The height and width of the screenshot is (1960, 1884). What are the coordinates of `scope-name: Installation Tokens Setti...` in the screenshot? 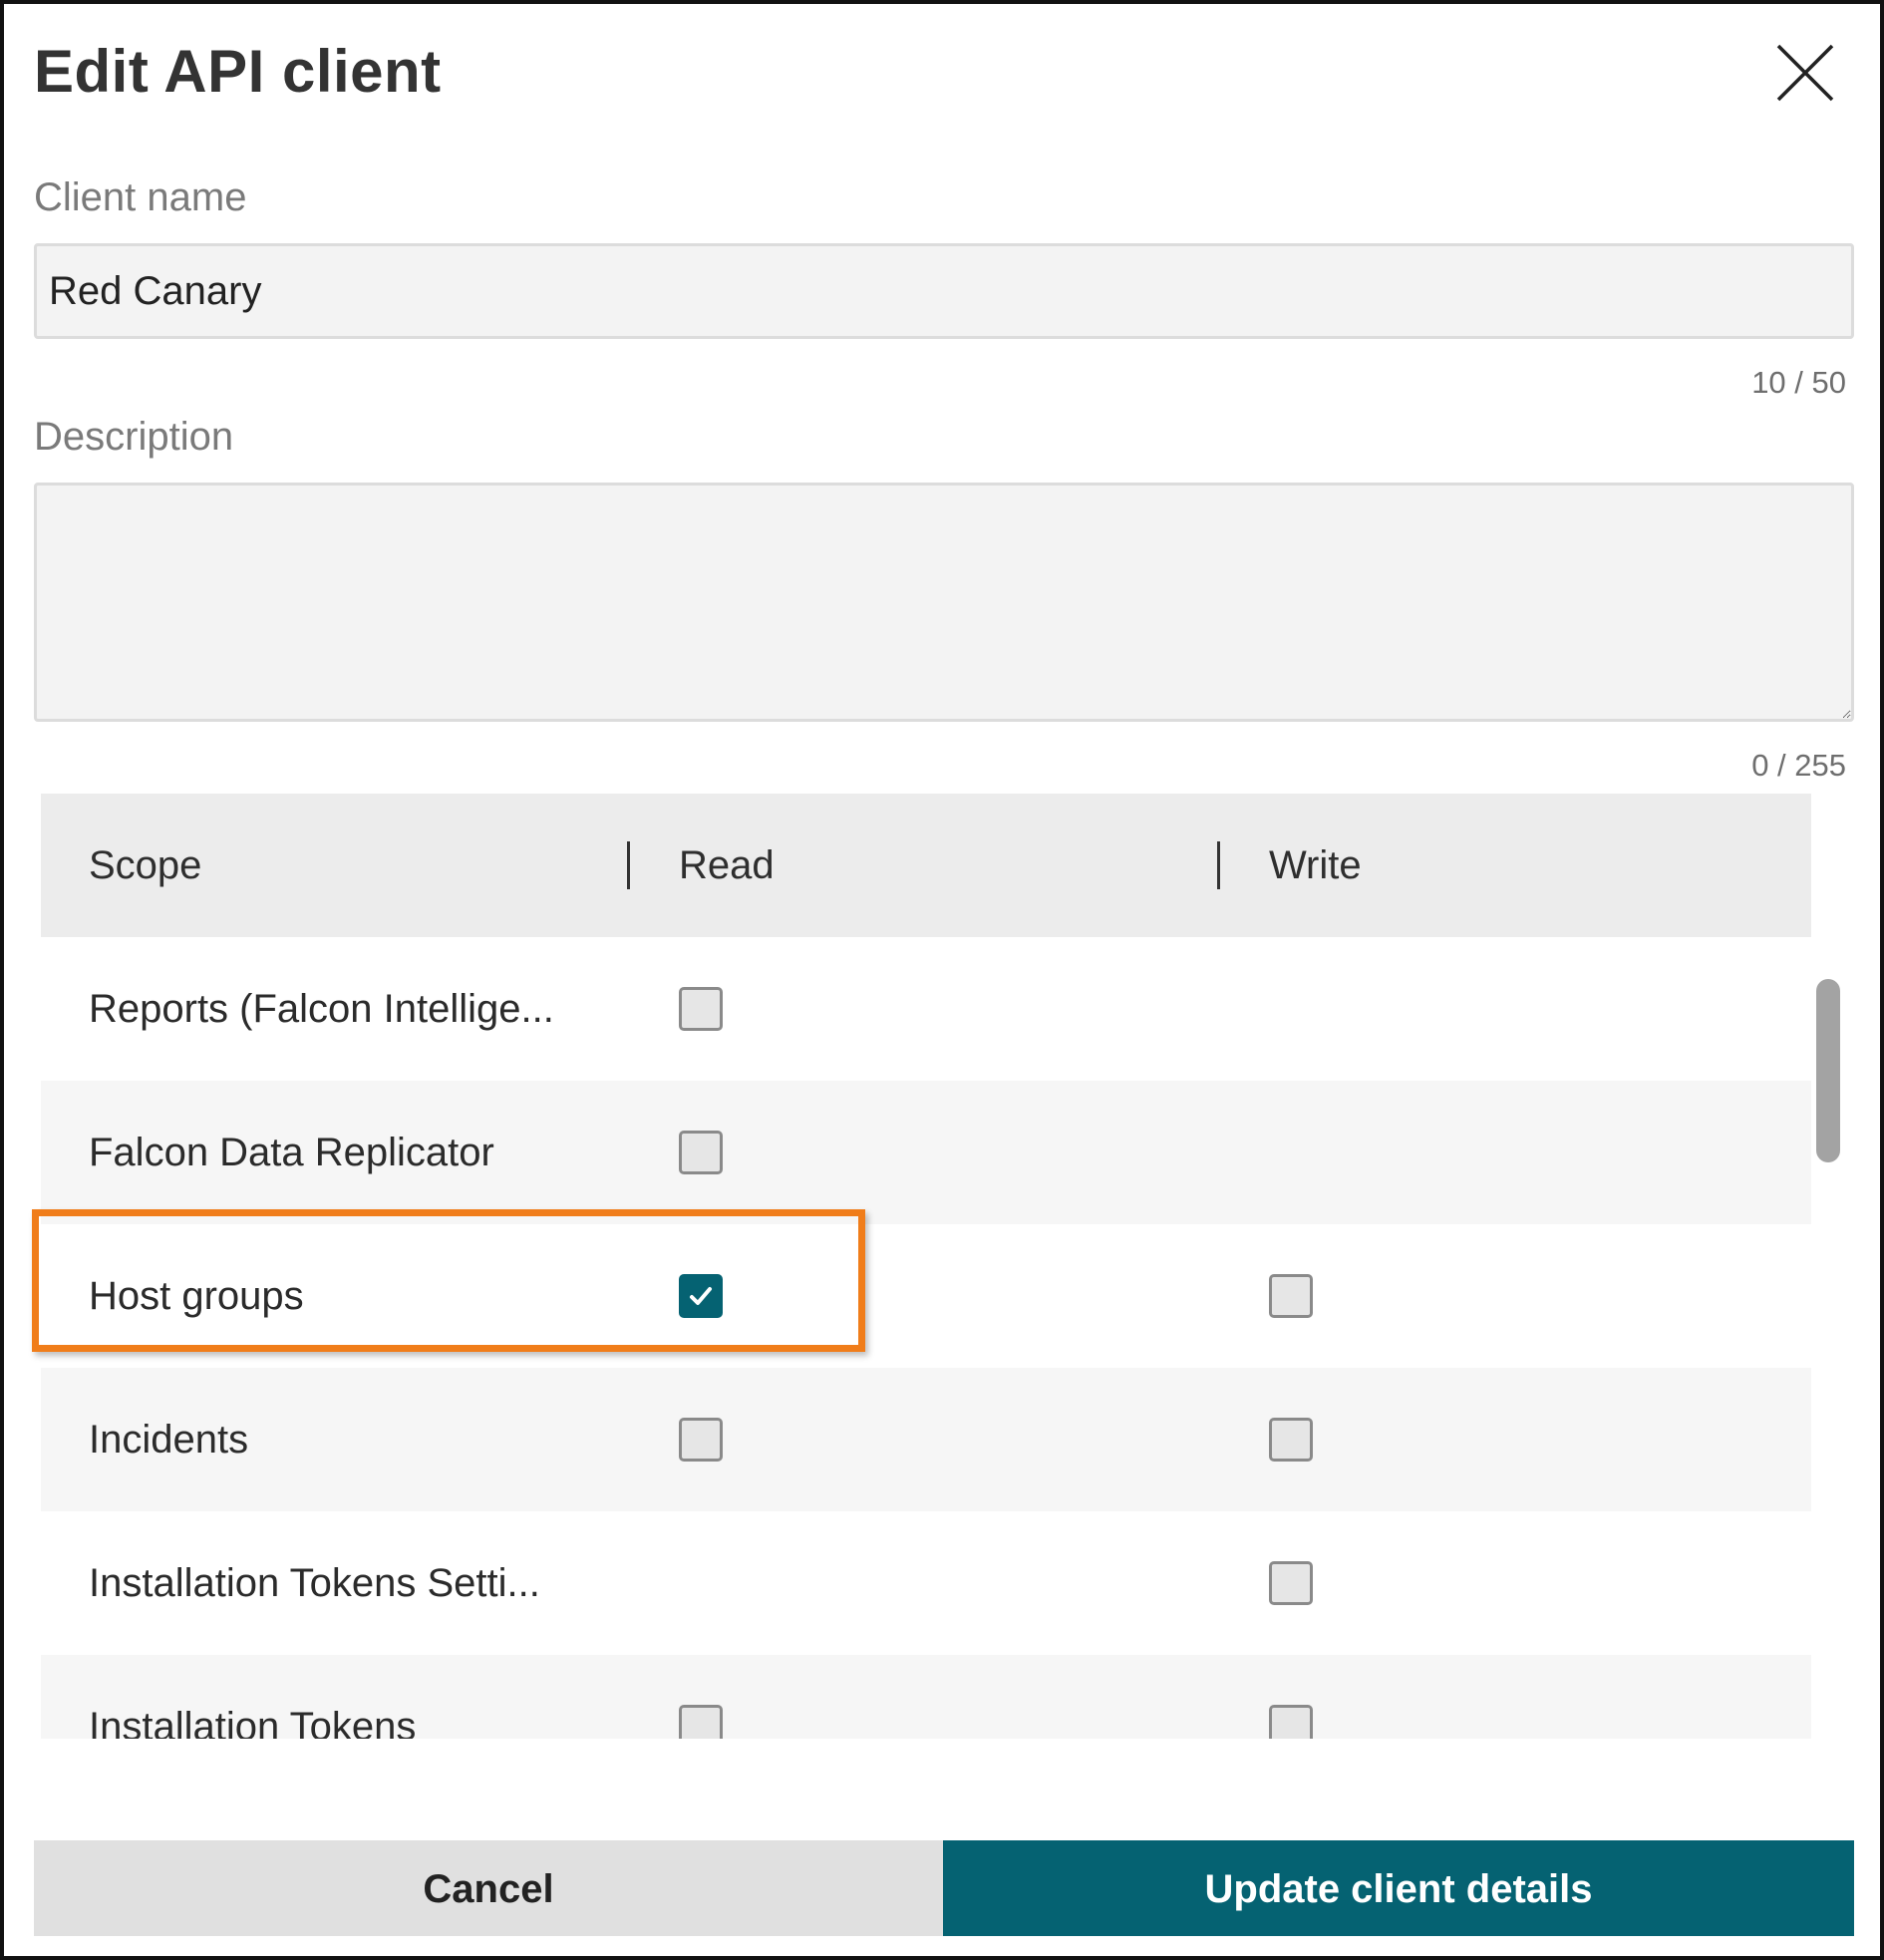 It's located at (314, 1583).